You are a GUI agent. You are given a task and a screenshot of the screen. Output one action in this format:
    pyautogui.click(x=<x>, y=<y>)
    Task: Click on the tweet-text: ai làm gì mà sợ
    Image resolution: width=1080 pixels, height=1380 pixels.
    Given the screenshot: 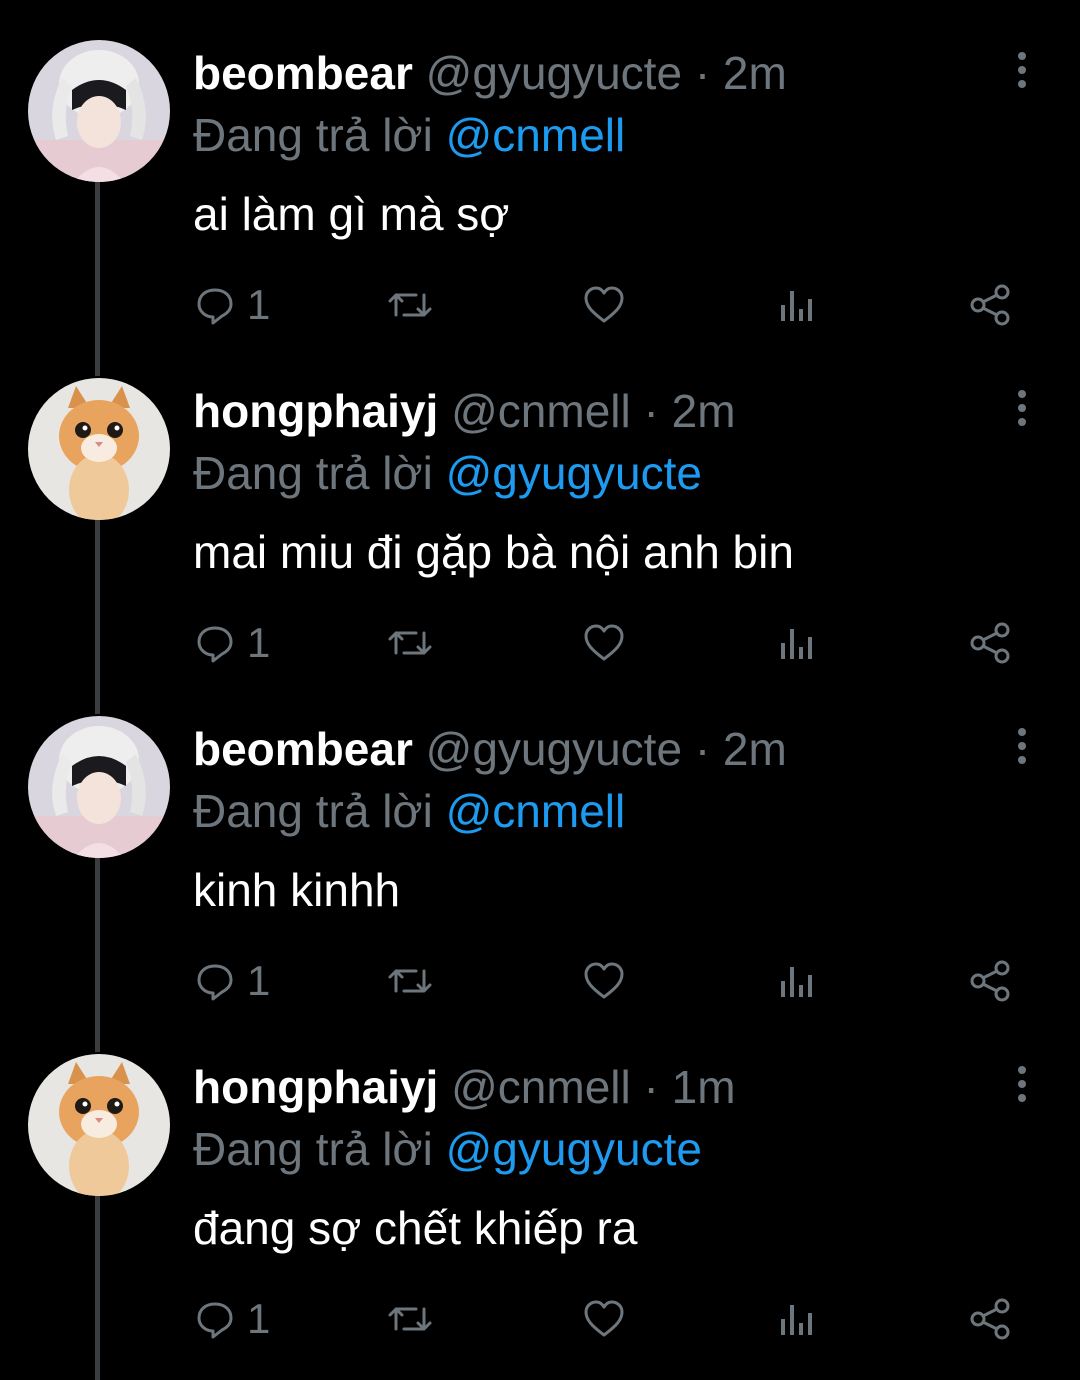 What is the action you would take?
    pyautogui.click(x=351, y=214)
    